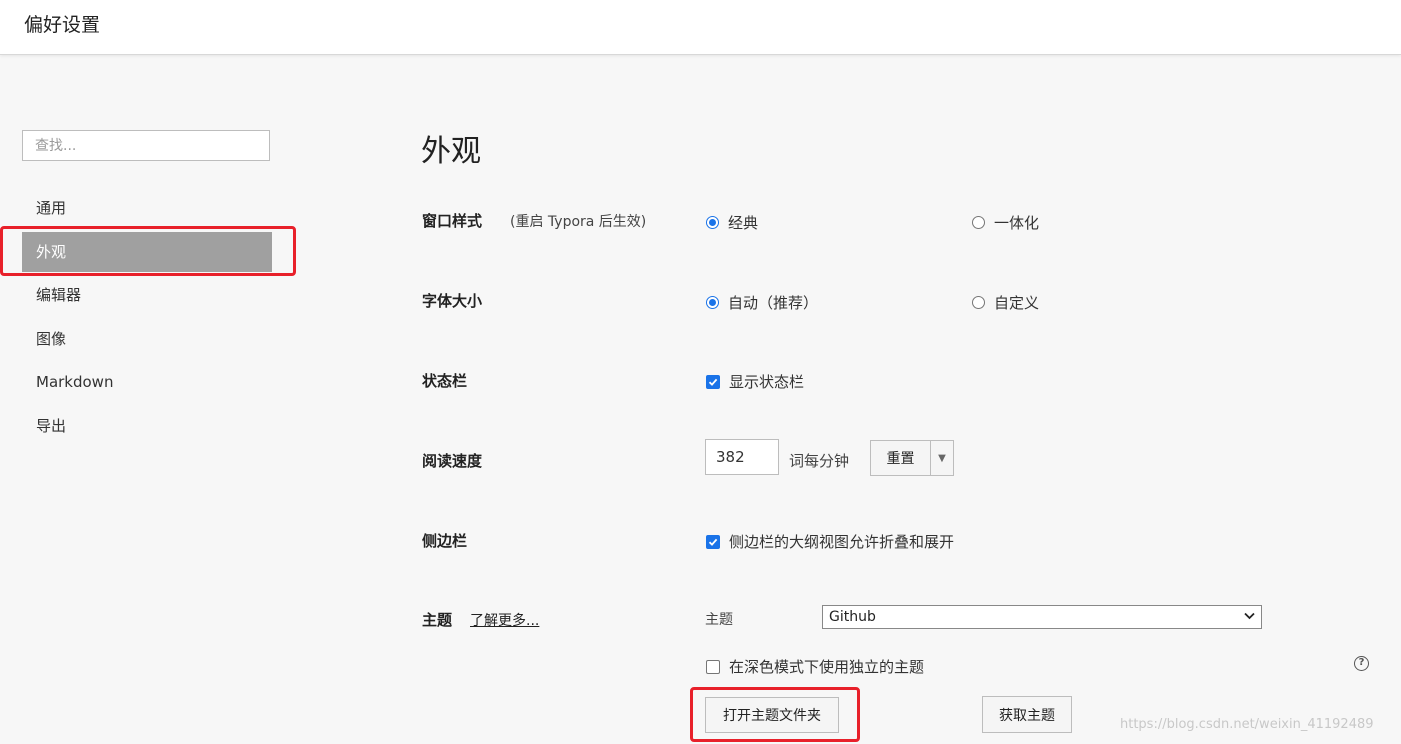 The image size is (1401, 744). Describe the element at coordinates (1042, 617) in the screenshot. I see `theme-select: Github` at that location.